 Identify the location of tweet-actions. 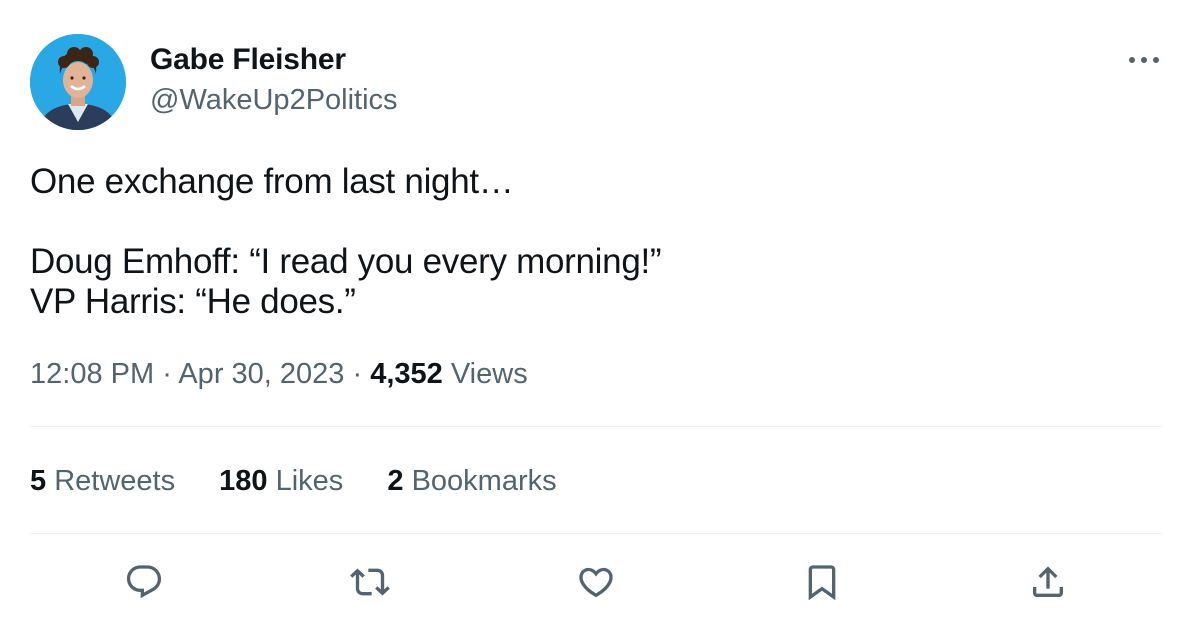
(597, 582).